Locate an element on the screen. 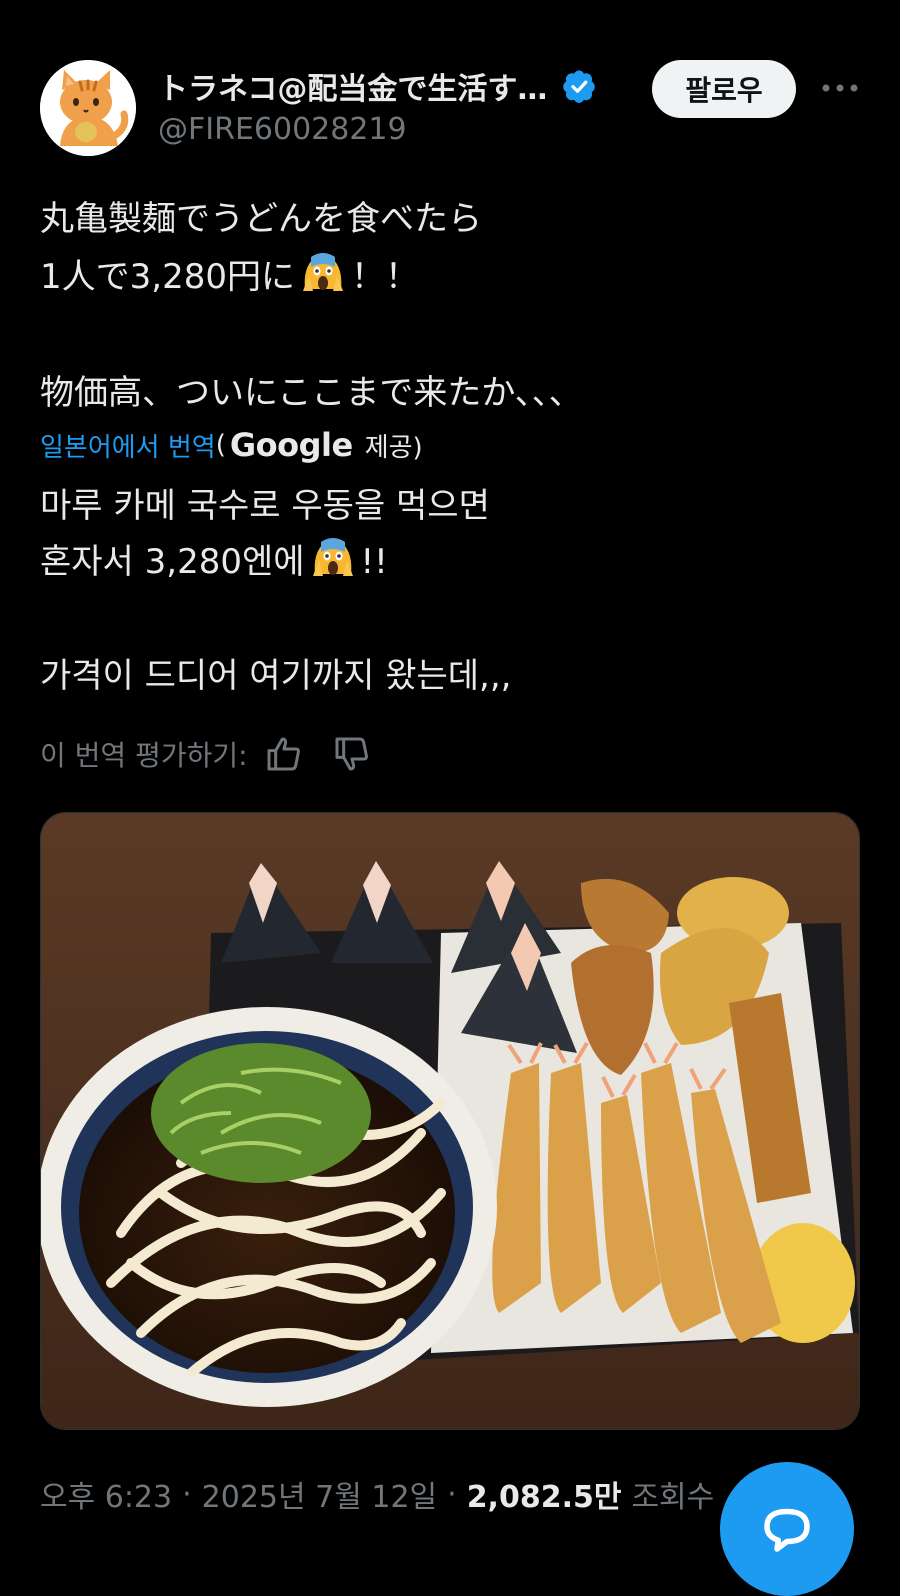 Image resolution: width=900 pixels, height=1596 pixels. rate-translation-label: 이 번역 평가하기: is located at coordinates (144, 755).